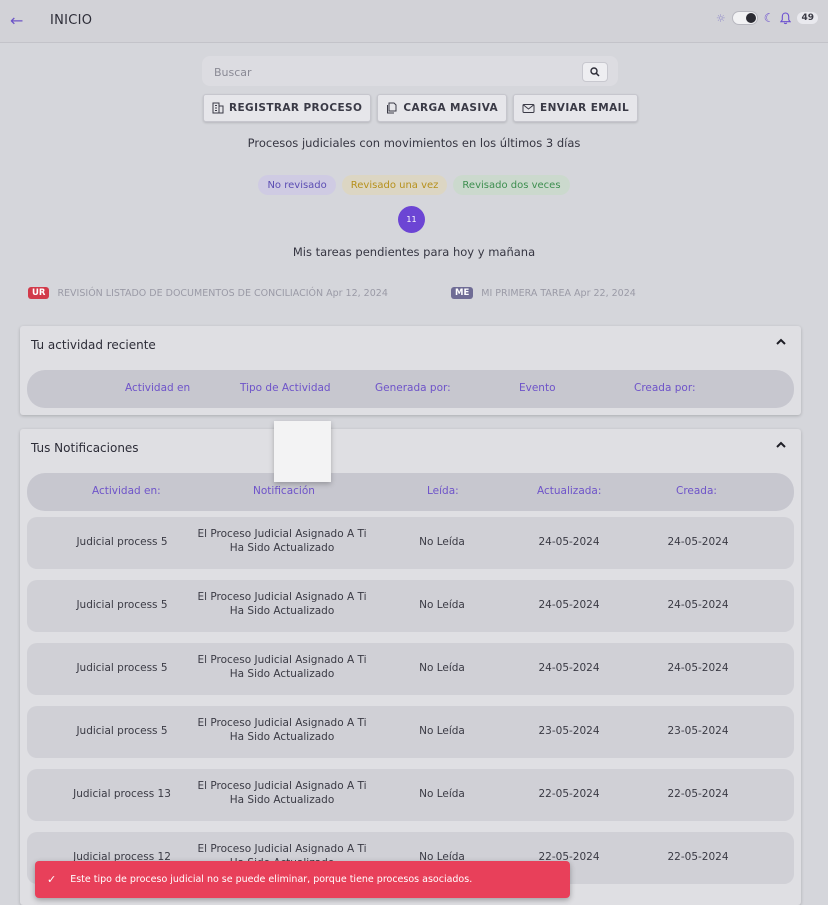 The height and width of the screenshot is (905, 828). Describe the element at coordinates (414, 21) in the screenshot. I see `top-bar: ← INICIO ☼ ☾ 49` at that location.